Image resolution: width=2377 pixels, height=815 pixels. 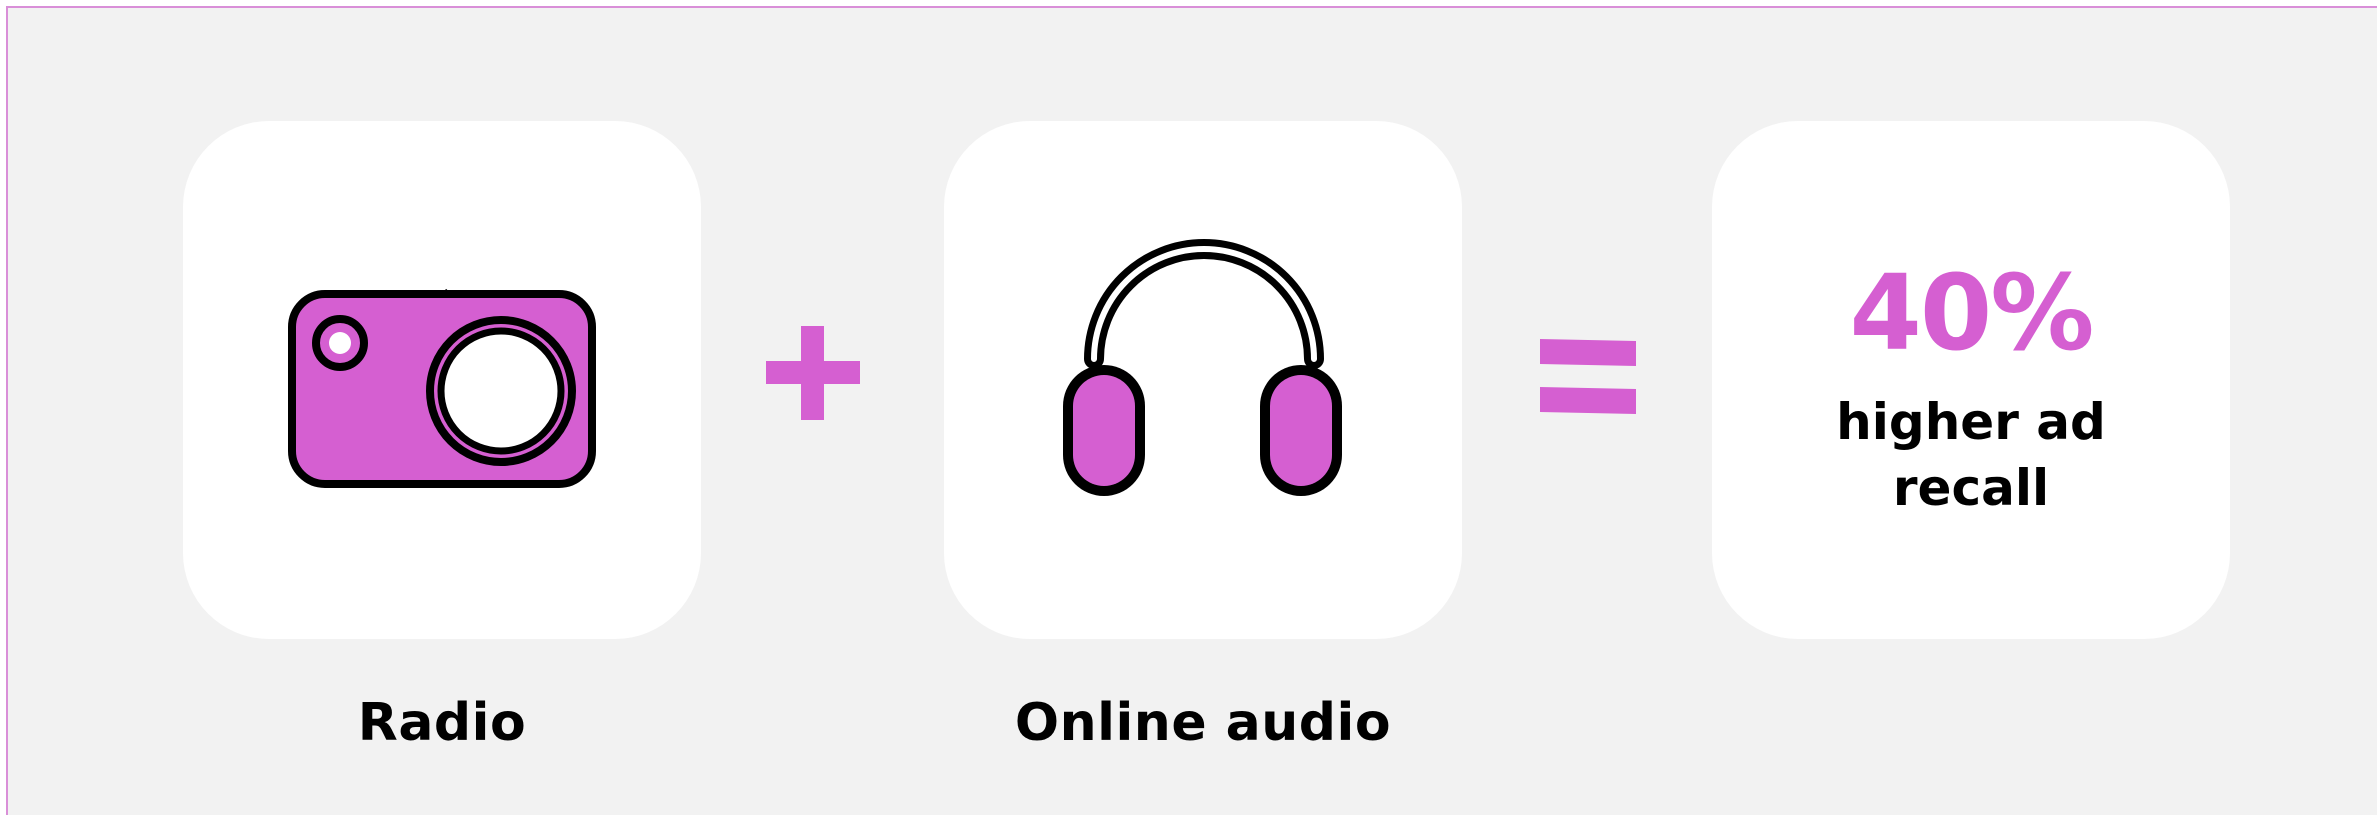 I want to click on stat-caption: higher ad recall, so click(x=1971, y=455).